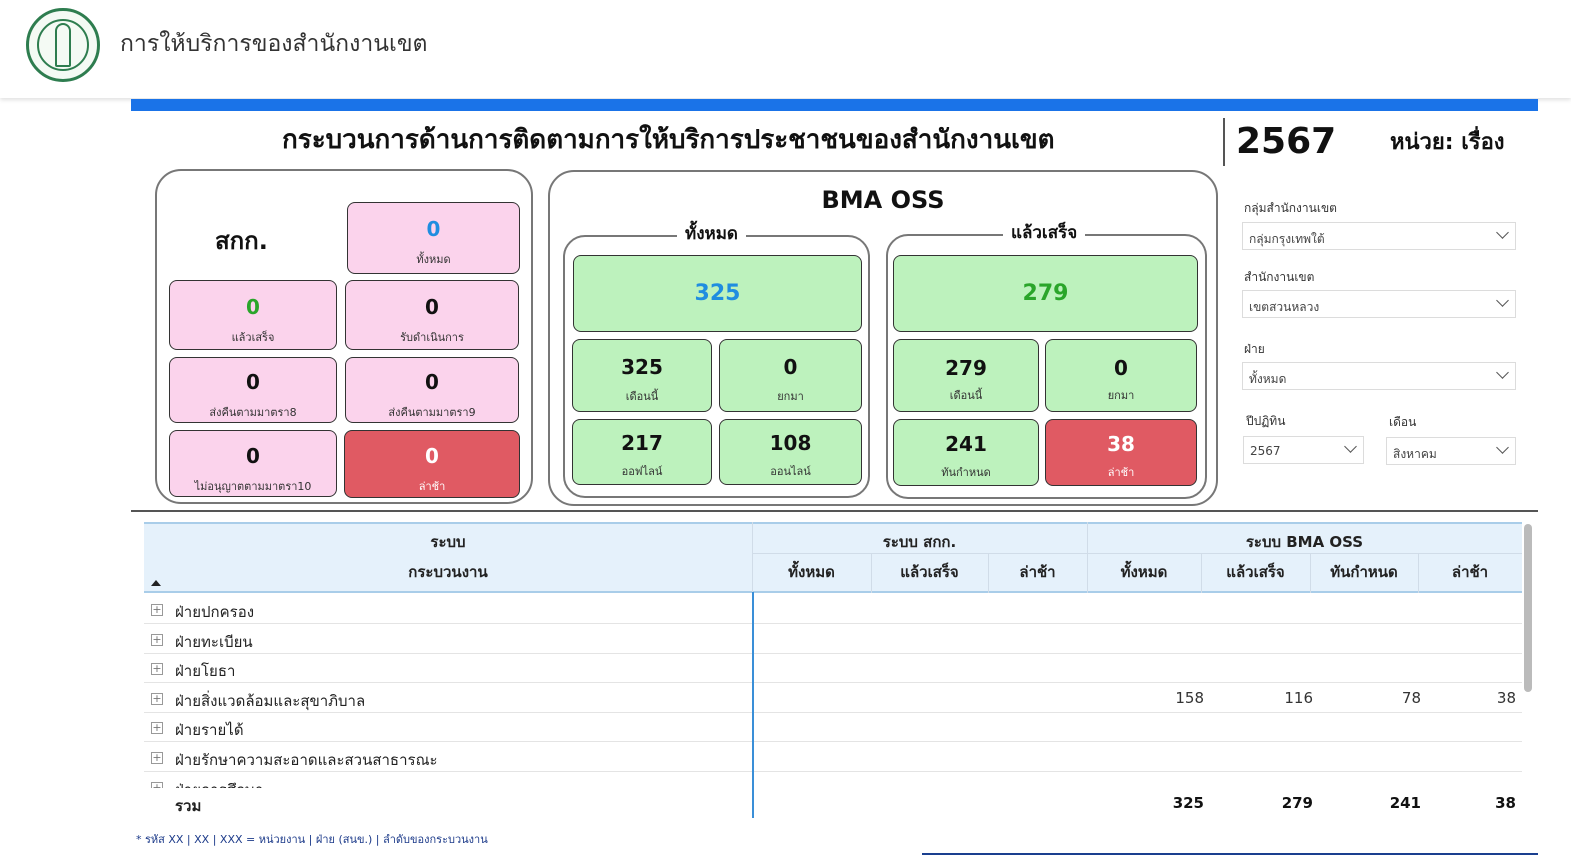 The image size is (1571, 858). I want to click on skk-notallowed10-card: 0 ไม่อนุญาตตามมาตรา10, so click(253, 463).